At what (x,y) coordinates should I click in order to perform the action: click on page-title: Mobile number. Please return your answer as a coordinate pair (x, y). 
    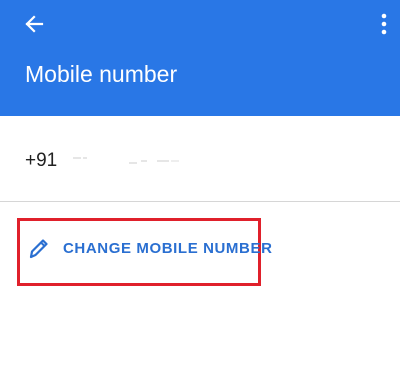
    Looking at the image, I should click on (101, 74).